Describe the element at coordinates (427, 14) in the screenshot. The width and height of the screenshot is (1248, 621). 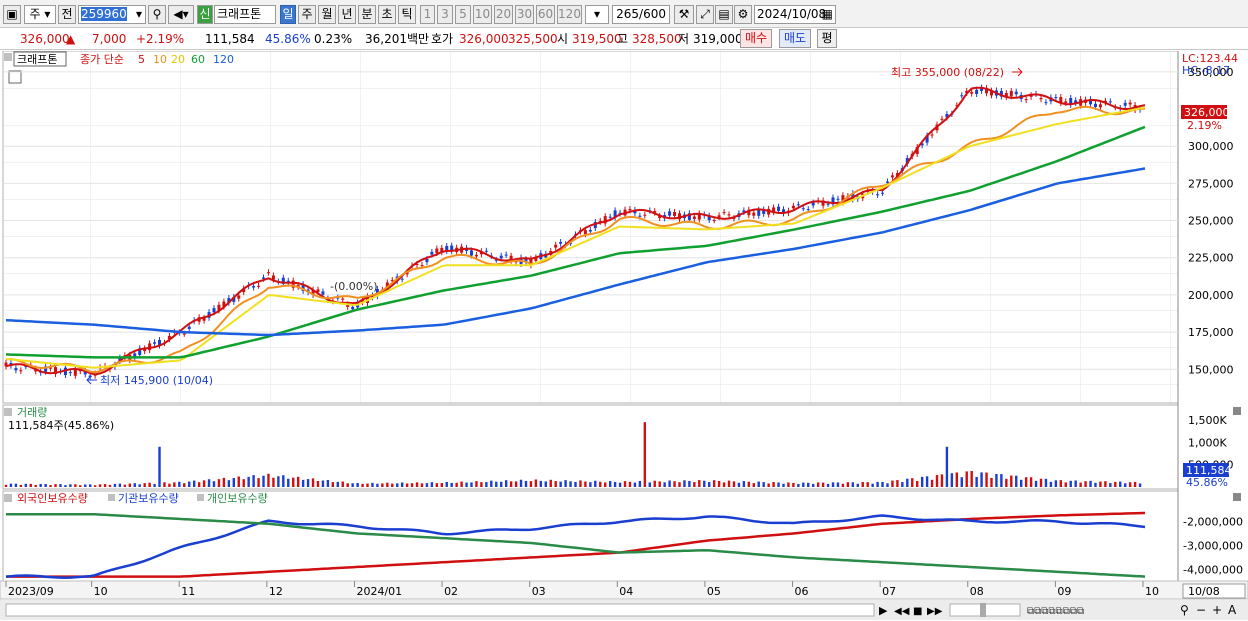
I see `interval-1-button: 1` at that location.